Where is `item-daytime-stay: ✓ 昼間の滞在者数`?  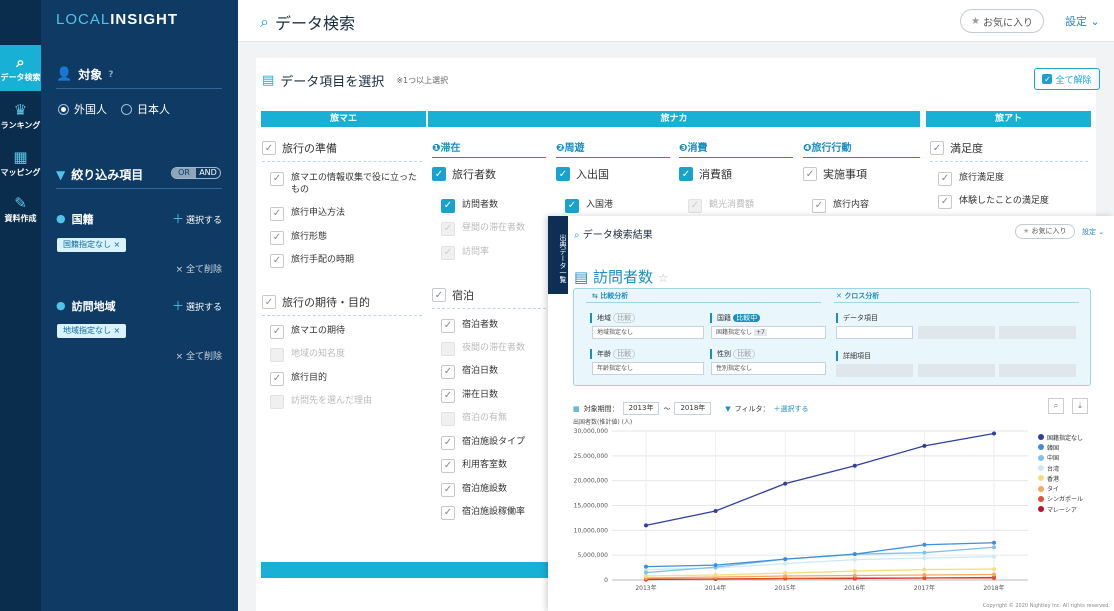
item-daytime-stay: ✓ 昼間の滞在者数 is located at coordinates (483, 229).